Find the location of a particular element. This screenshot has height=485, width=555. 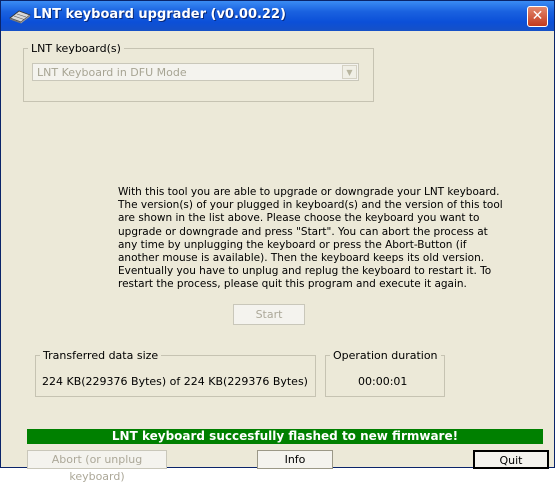

close-icon: ✕ is located at coordinates (537, 16).